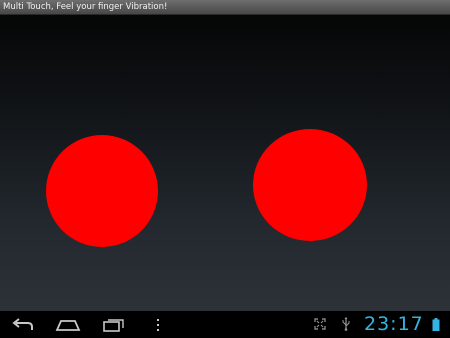 The height and width of the screenshot is (338, 450). I want to click on home-button, so click(68, 324).